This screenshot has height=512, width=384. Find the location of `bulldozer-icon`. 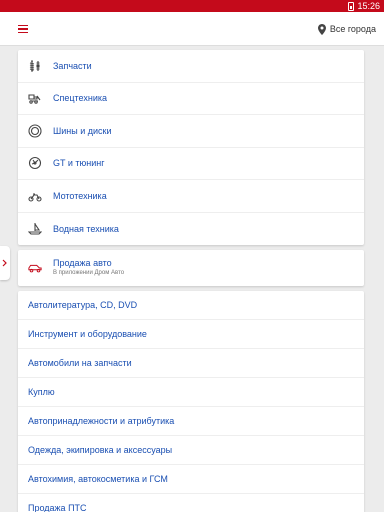

bulldozer-icon is located at coordinates (35, 98).